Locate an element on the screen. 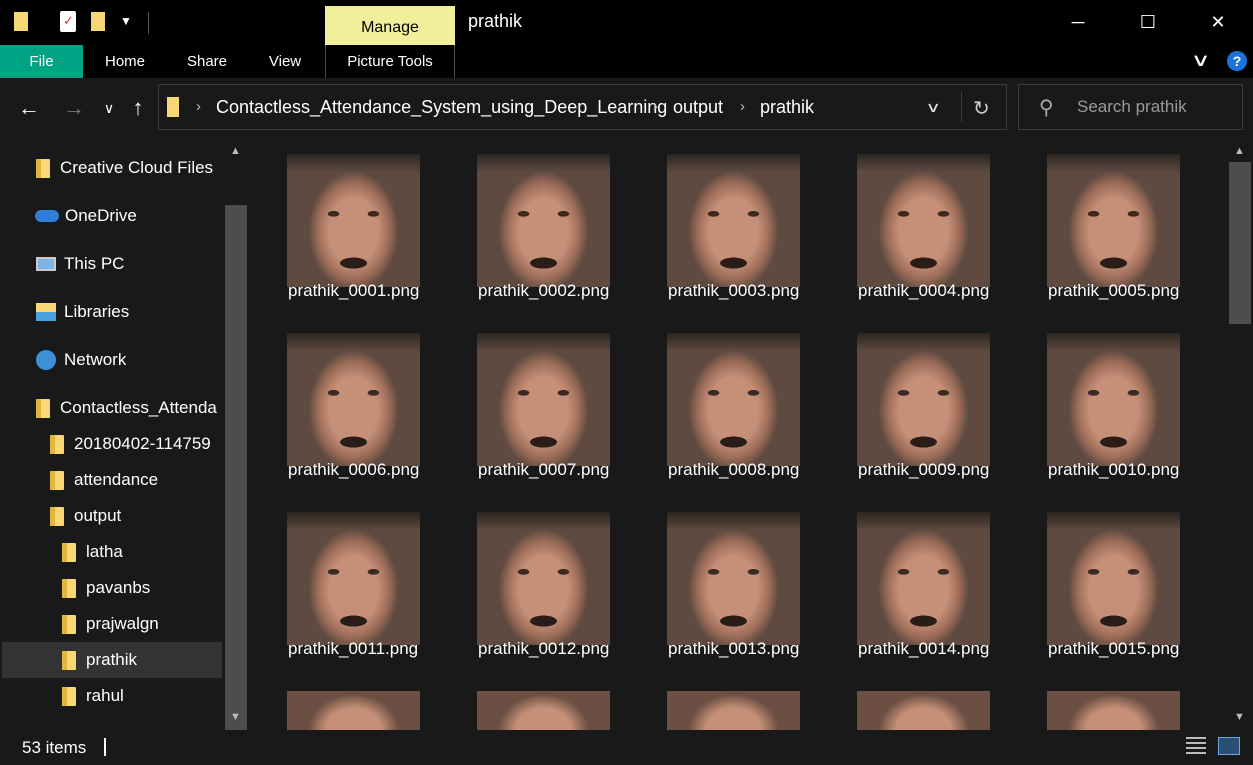  file-tile: prathik_0009.png is located at coordinates (910, 407).